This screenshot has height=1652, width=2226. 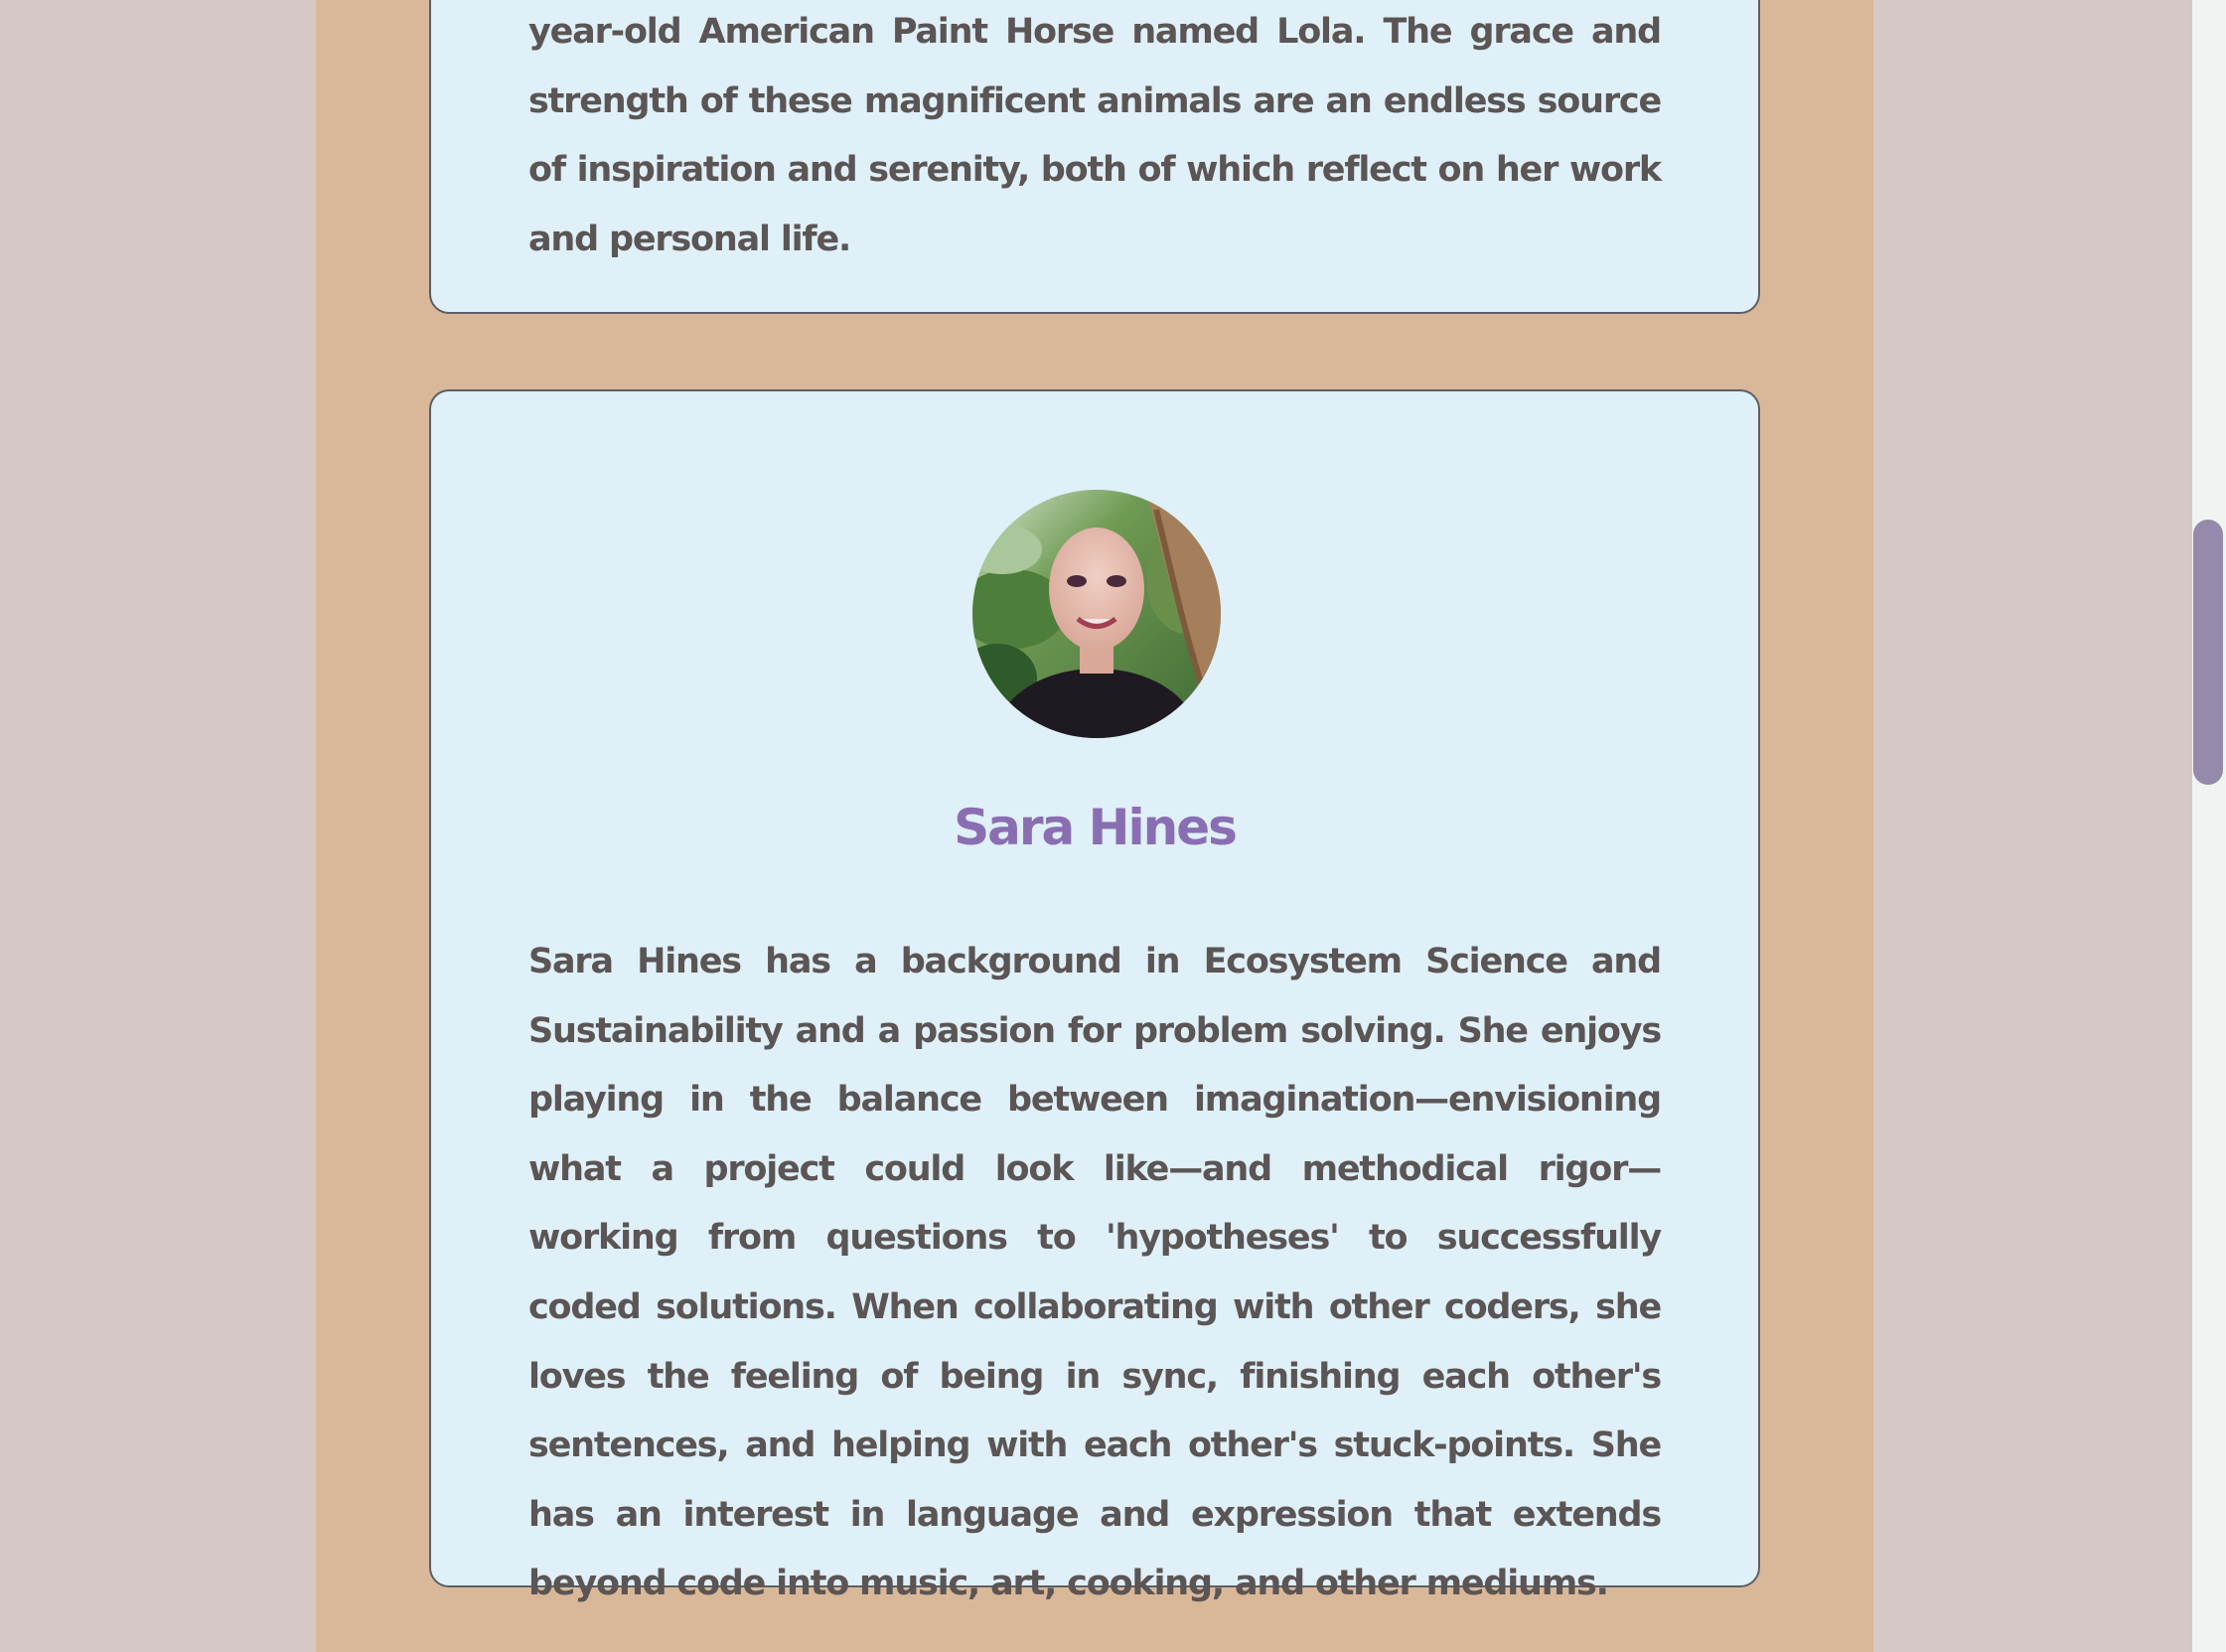 I want to click on avatar, so click(x=1096, y=614).